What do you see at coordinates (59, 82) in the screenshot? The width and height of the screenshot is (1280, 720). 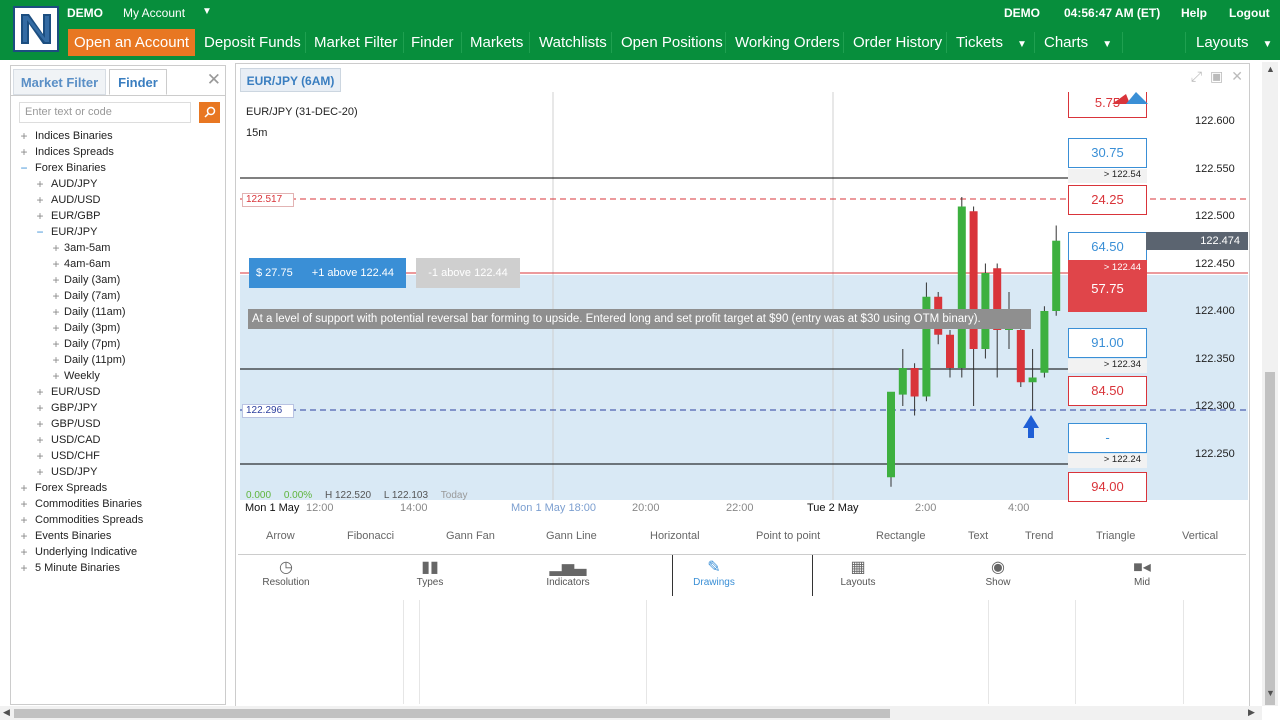 I see `tab-market-filter: Market Filter` at bounding box center [59, 82].